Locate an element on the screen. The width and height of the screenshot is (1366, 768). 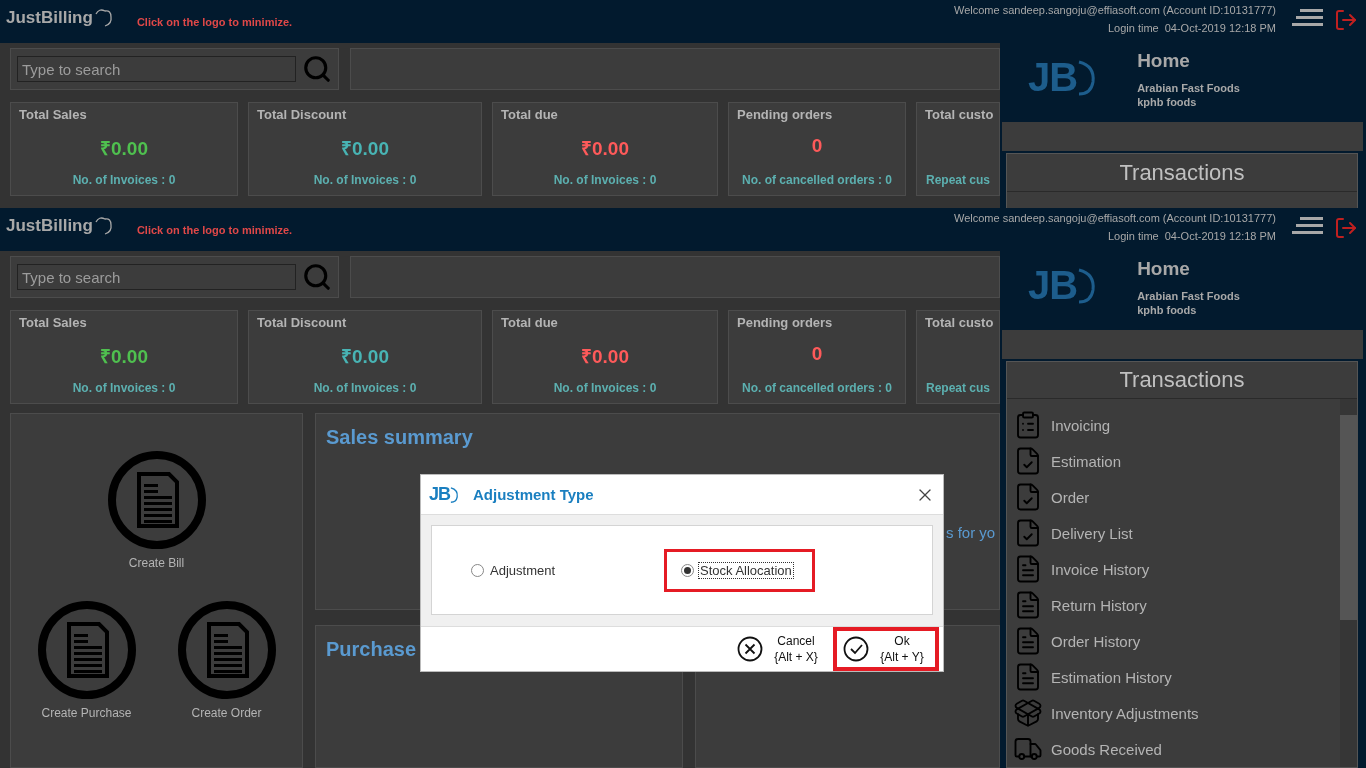
transaction-item: Order History is located at coordinates (1074, 641).